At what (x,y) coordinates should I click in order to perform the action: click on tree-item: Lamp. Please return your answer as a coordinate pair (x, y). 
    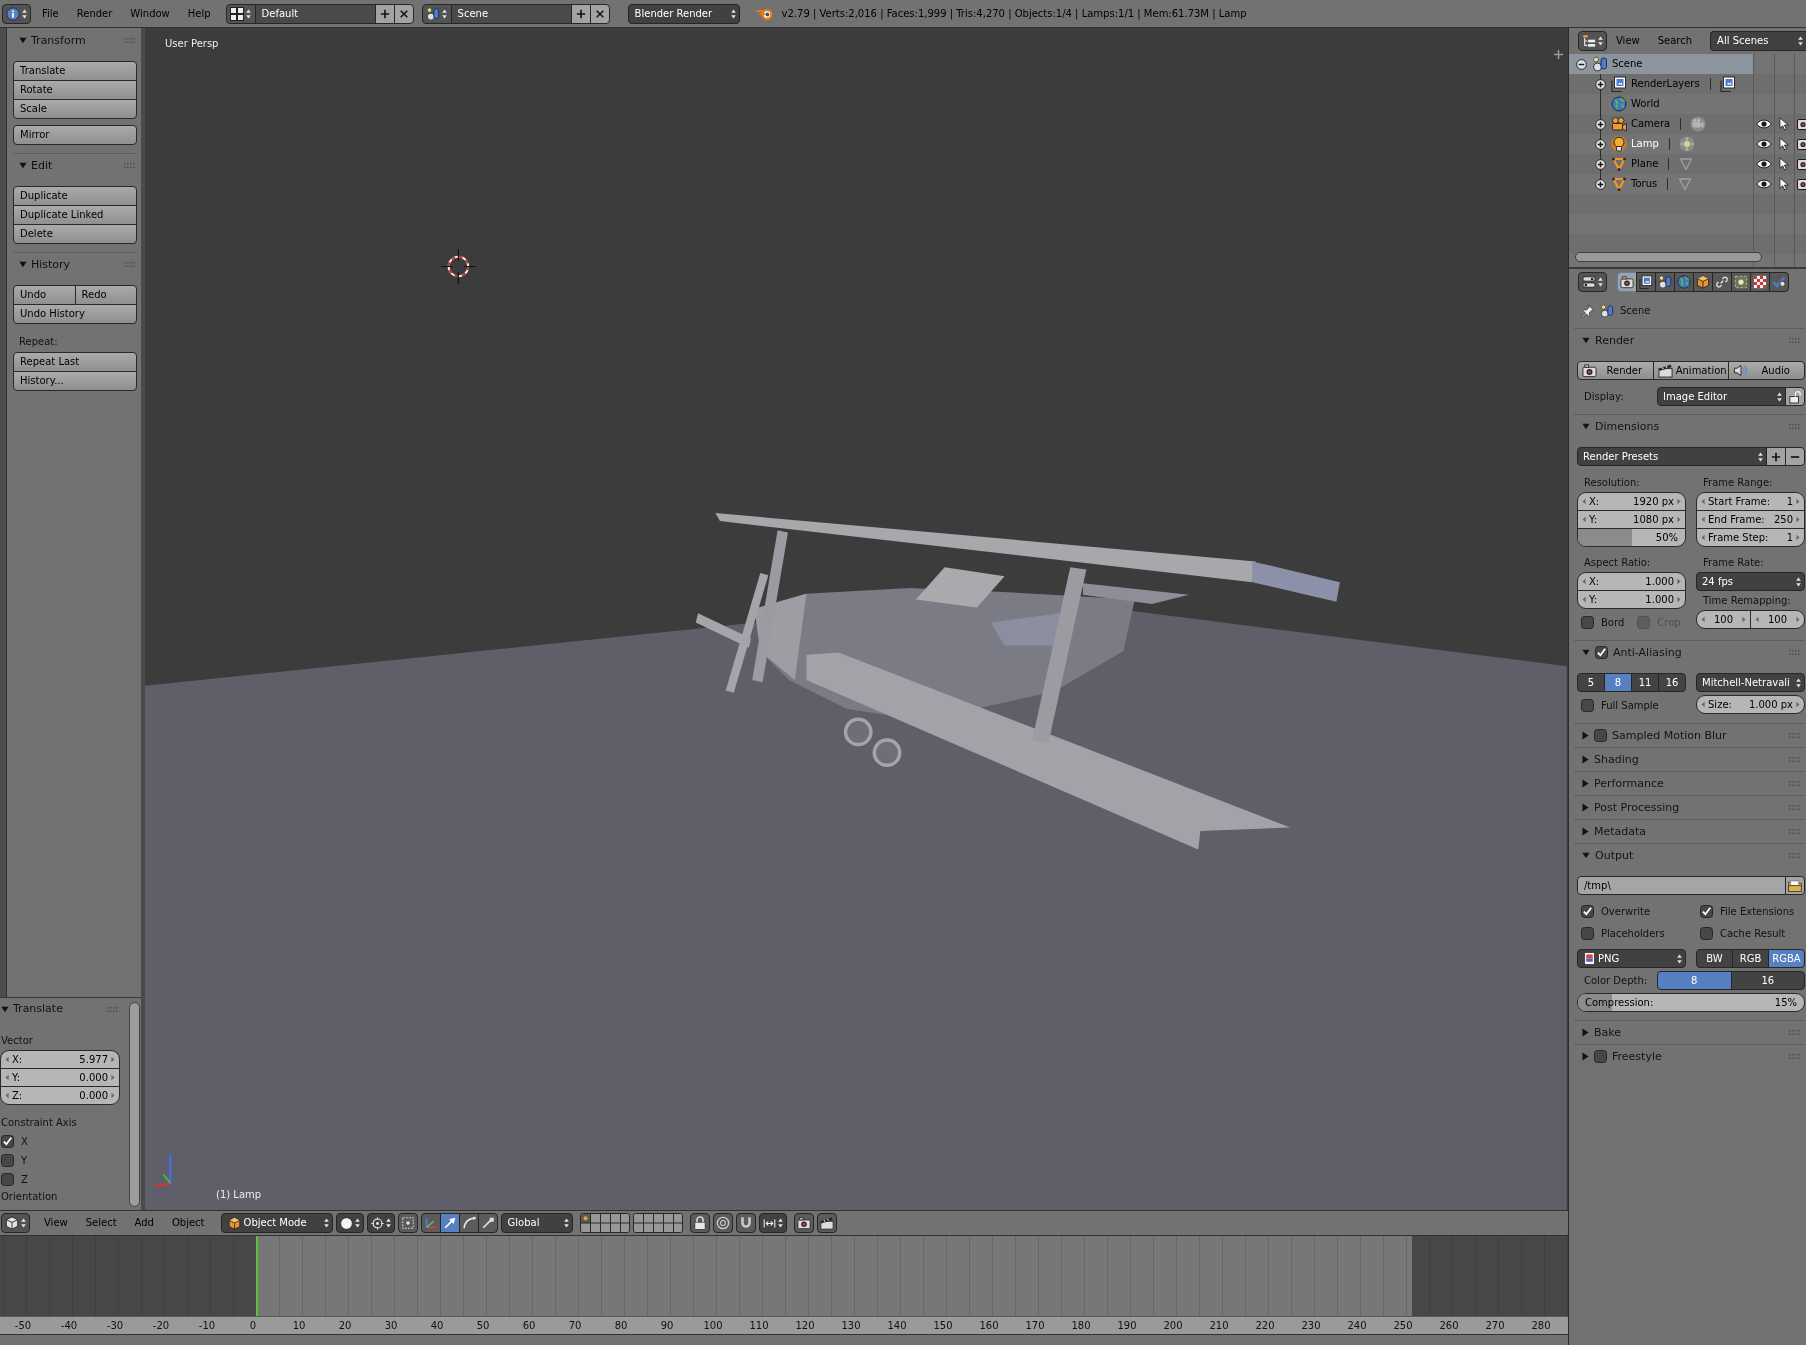
    Looking at the image, I should click on (1661, 144).